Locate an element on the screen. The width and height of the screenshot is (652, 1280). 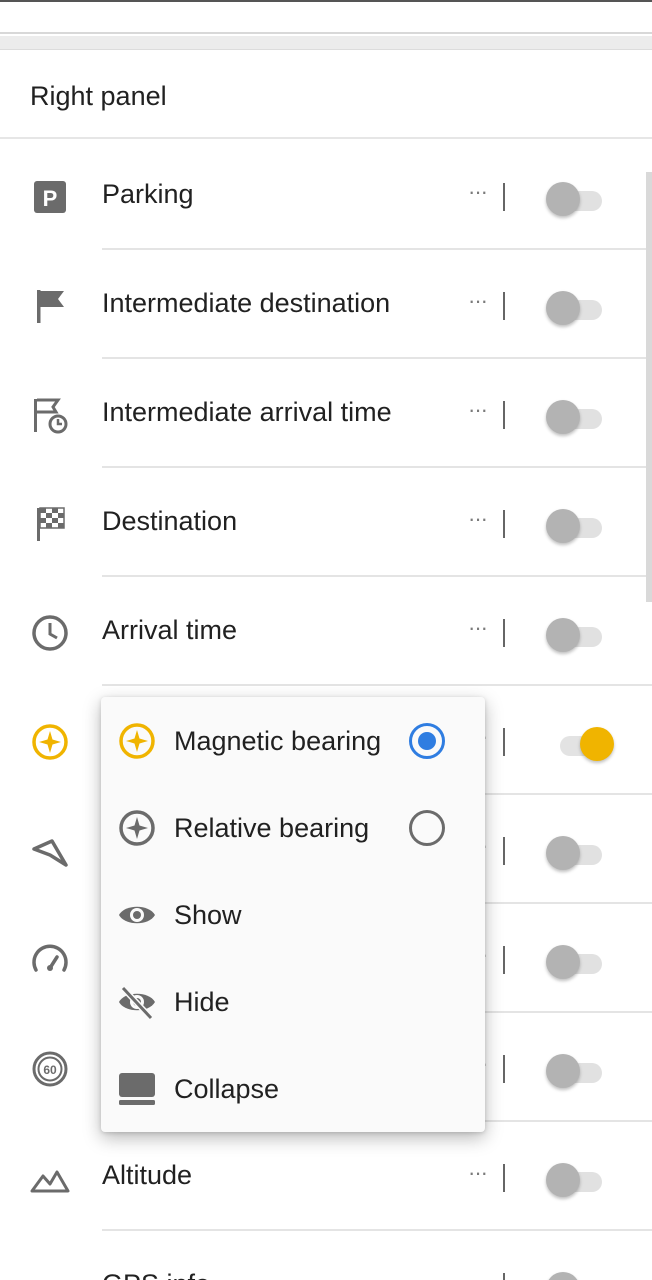
menu-item-hide: Hide is located at coordinates (293, 1001).